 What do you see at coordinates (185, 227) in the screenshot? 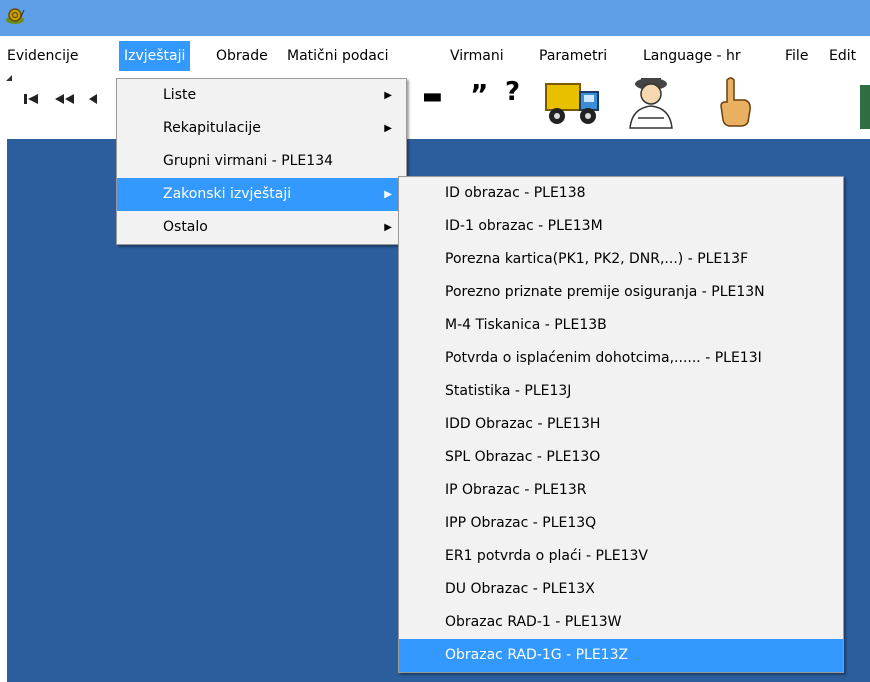
I see `menu-item-label: Ostalo` at bounding box center [185, 227].